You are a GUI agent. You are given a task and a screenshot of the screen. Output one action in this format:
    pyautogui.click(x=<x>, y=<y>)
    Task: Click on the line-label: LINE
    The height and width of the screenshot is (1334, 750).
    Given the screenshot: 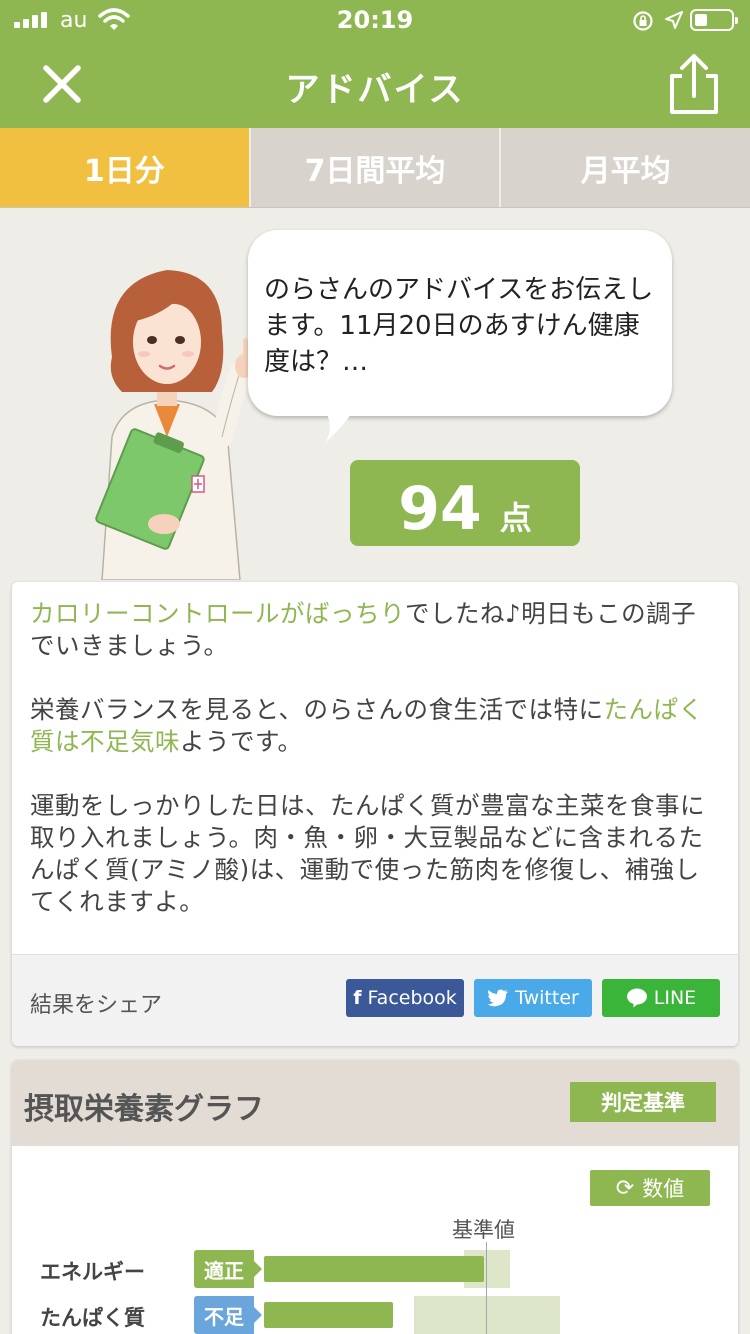 What is the action you would take?
    pyautogui.click(x=675, y=998)
    